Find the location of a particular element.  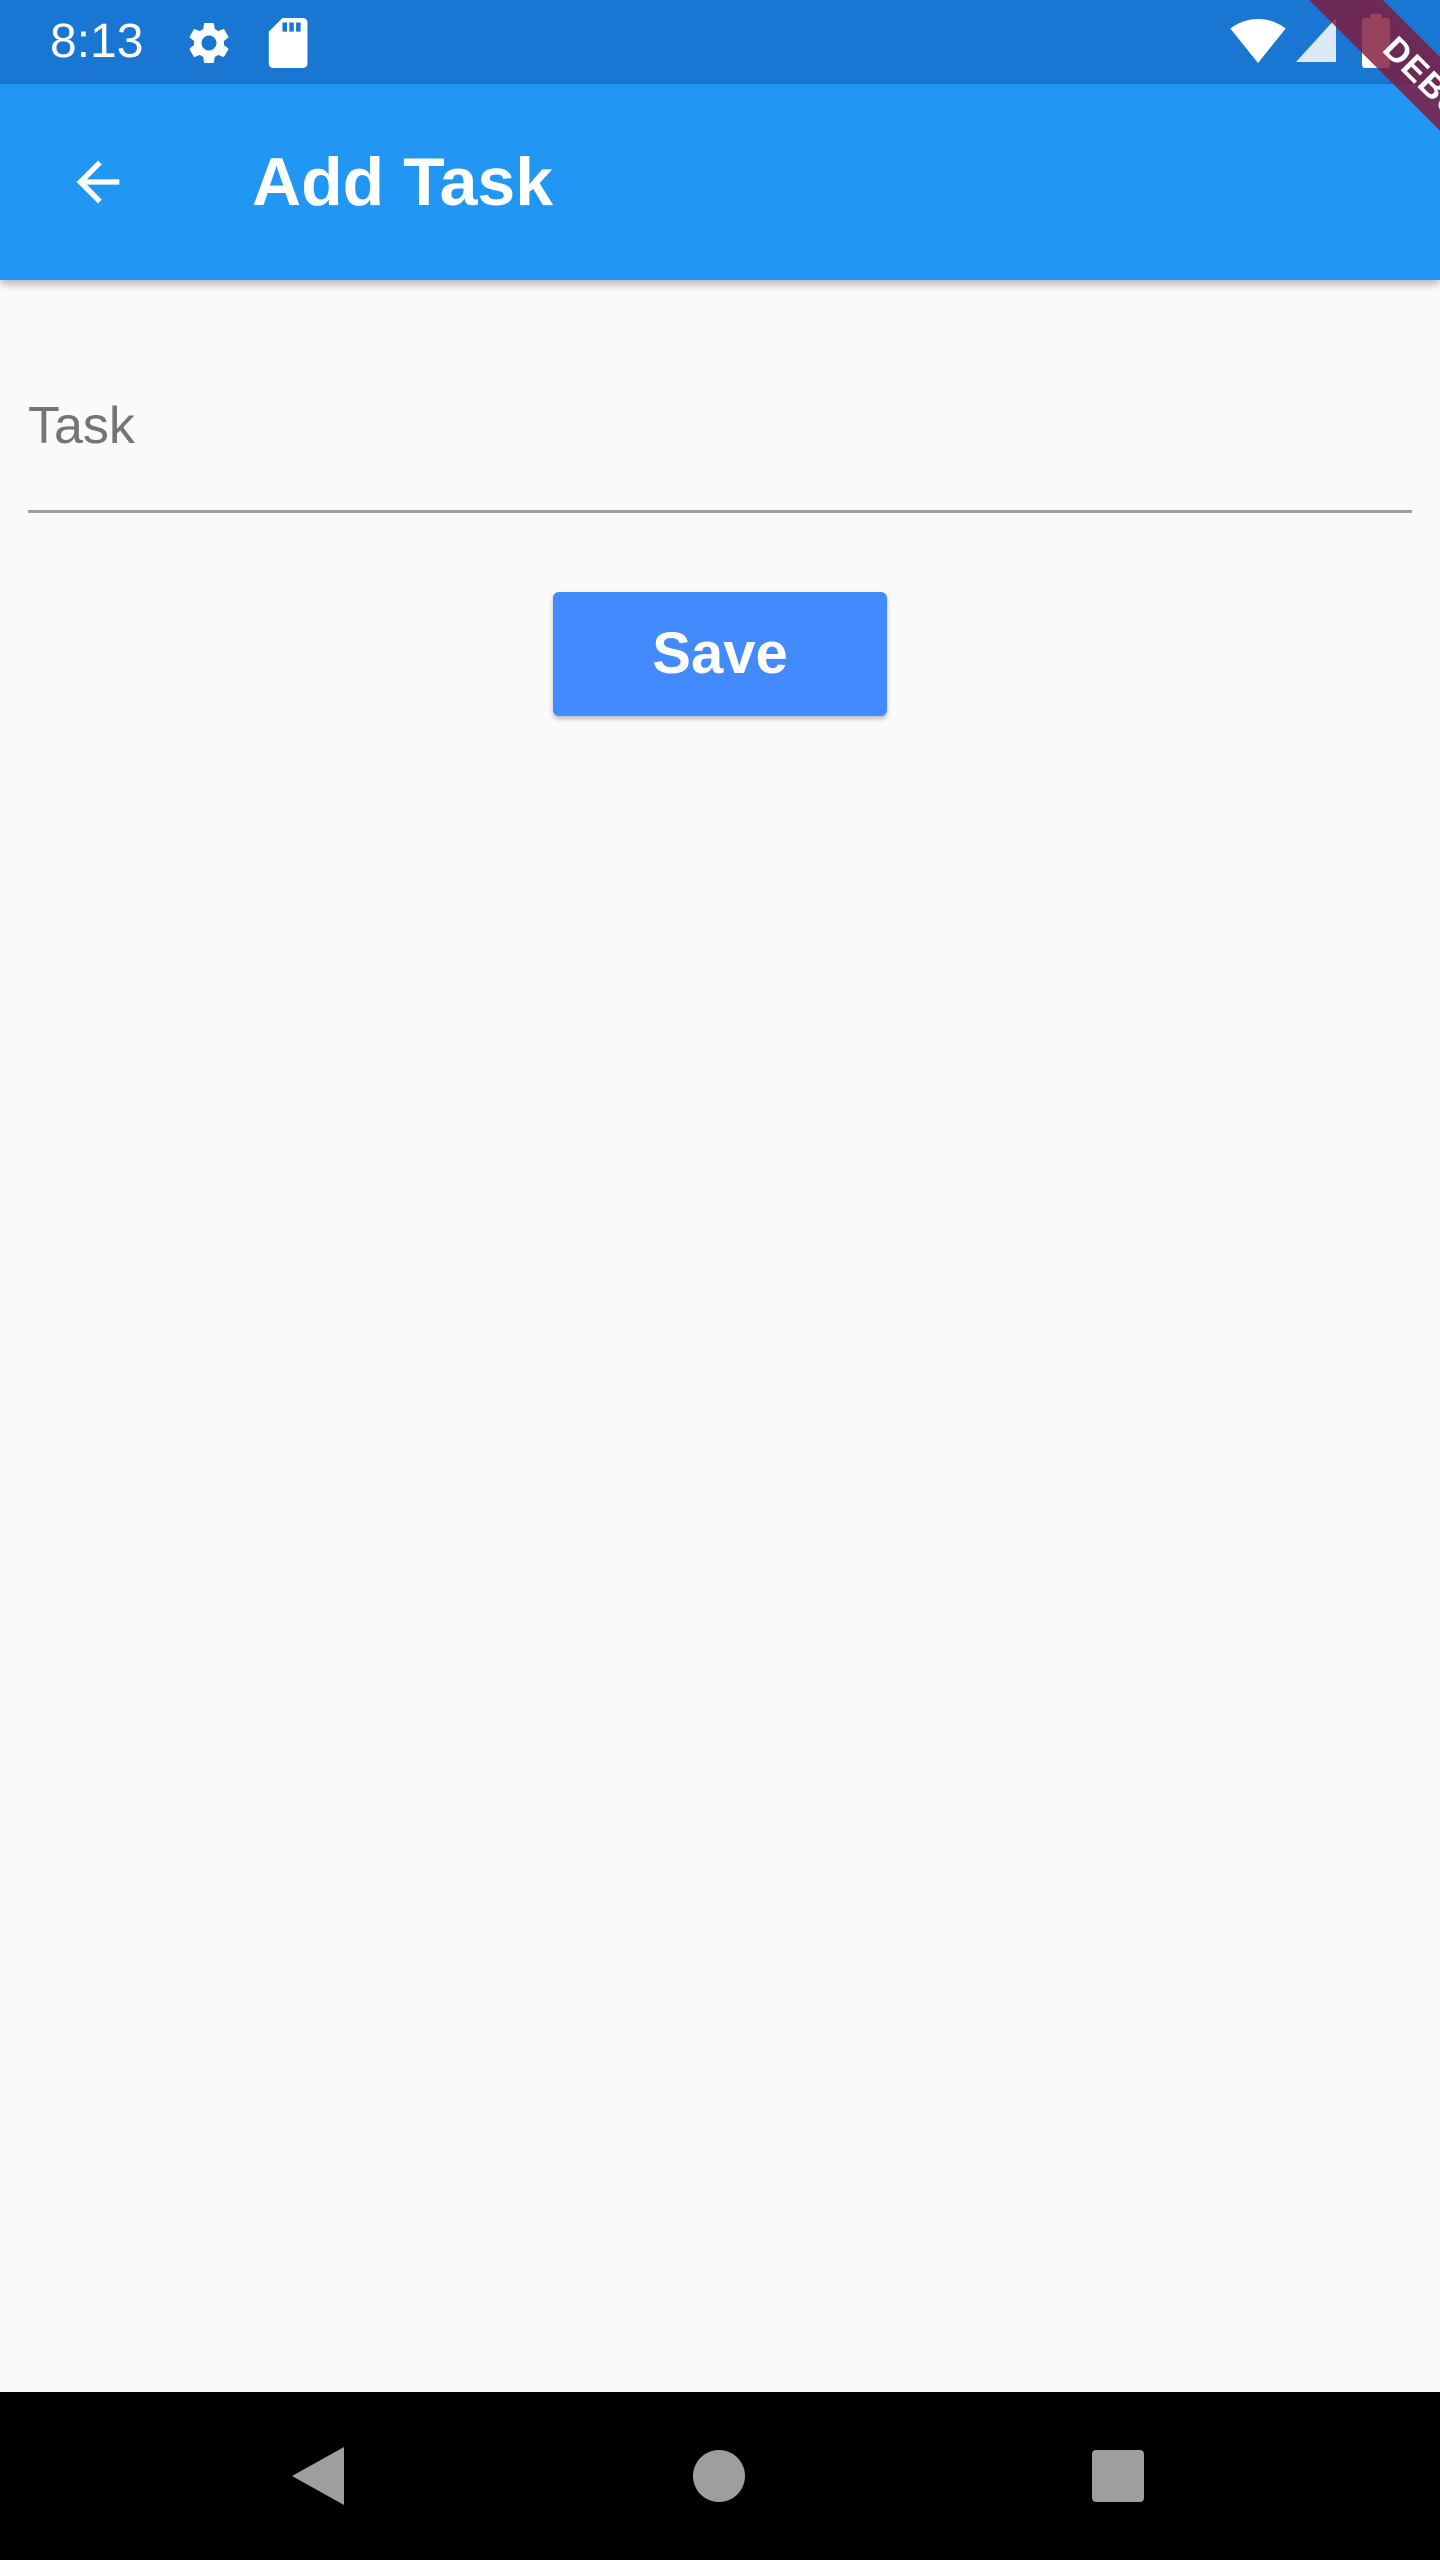

sd-card-icon is located at coordinates (288, 43).